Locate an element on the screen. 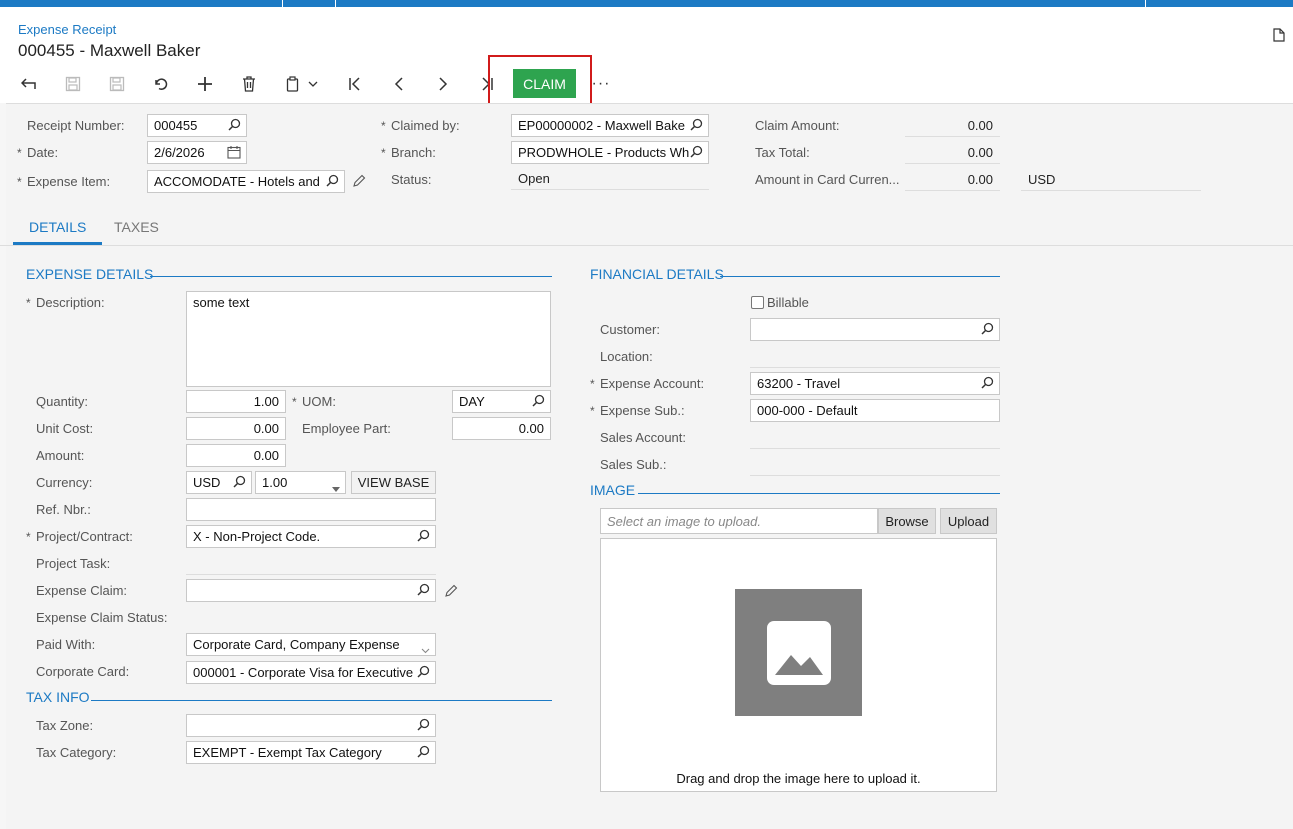  sales-sub-value is located at coordinates (875, 465).